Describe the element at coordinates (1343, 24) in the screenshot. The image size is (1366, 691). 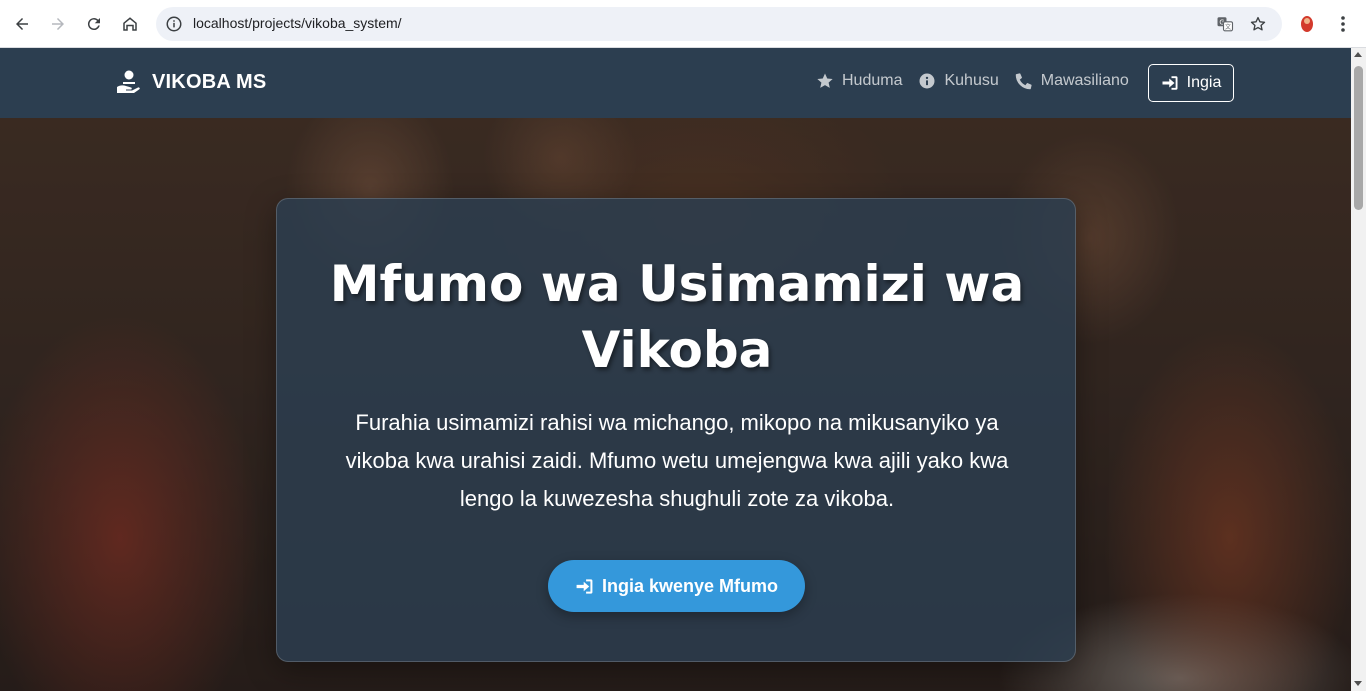
I see `more-icon` at that location.